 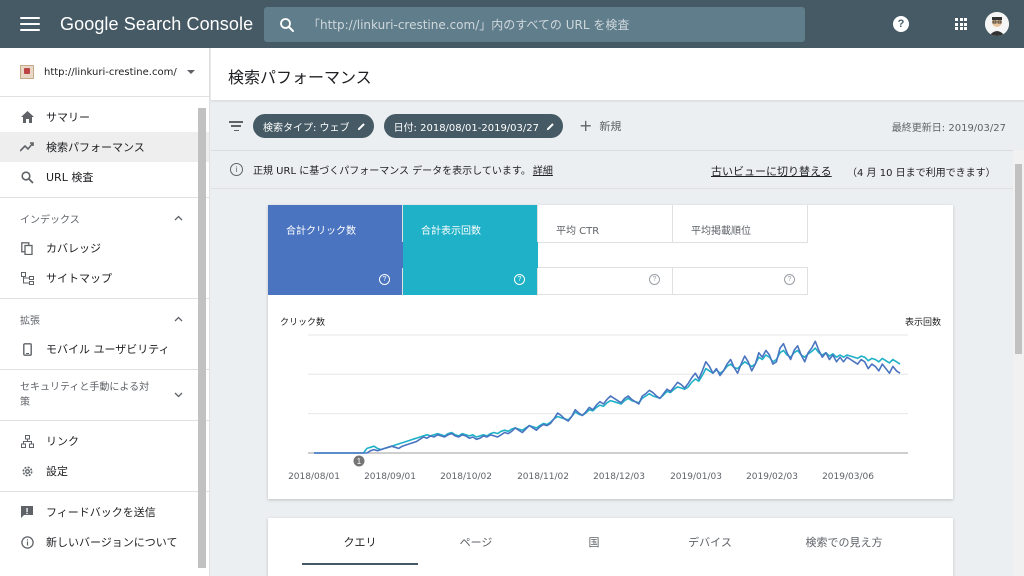 I want to click on sidebar-section-security: セキュリティと手動による対策, so click(x=104, y=395).